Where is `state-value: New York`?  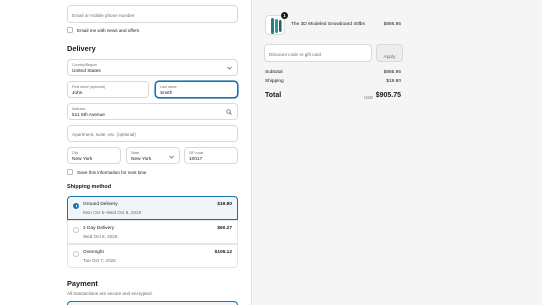 state-value: New York is located at coordinates (141, 159).